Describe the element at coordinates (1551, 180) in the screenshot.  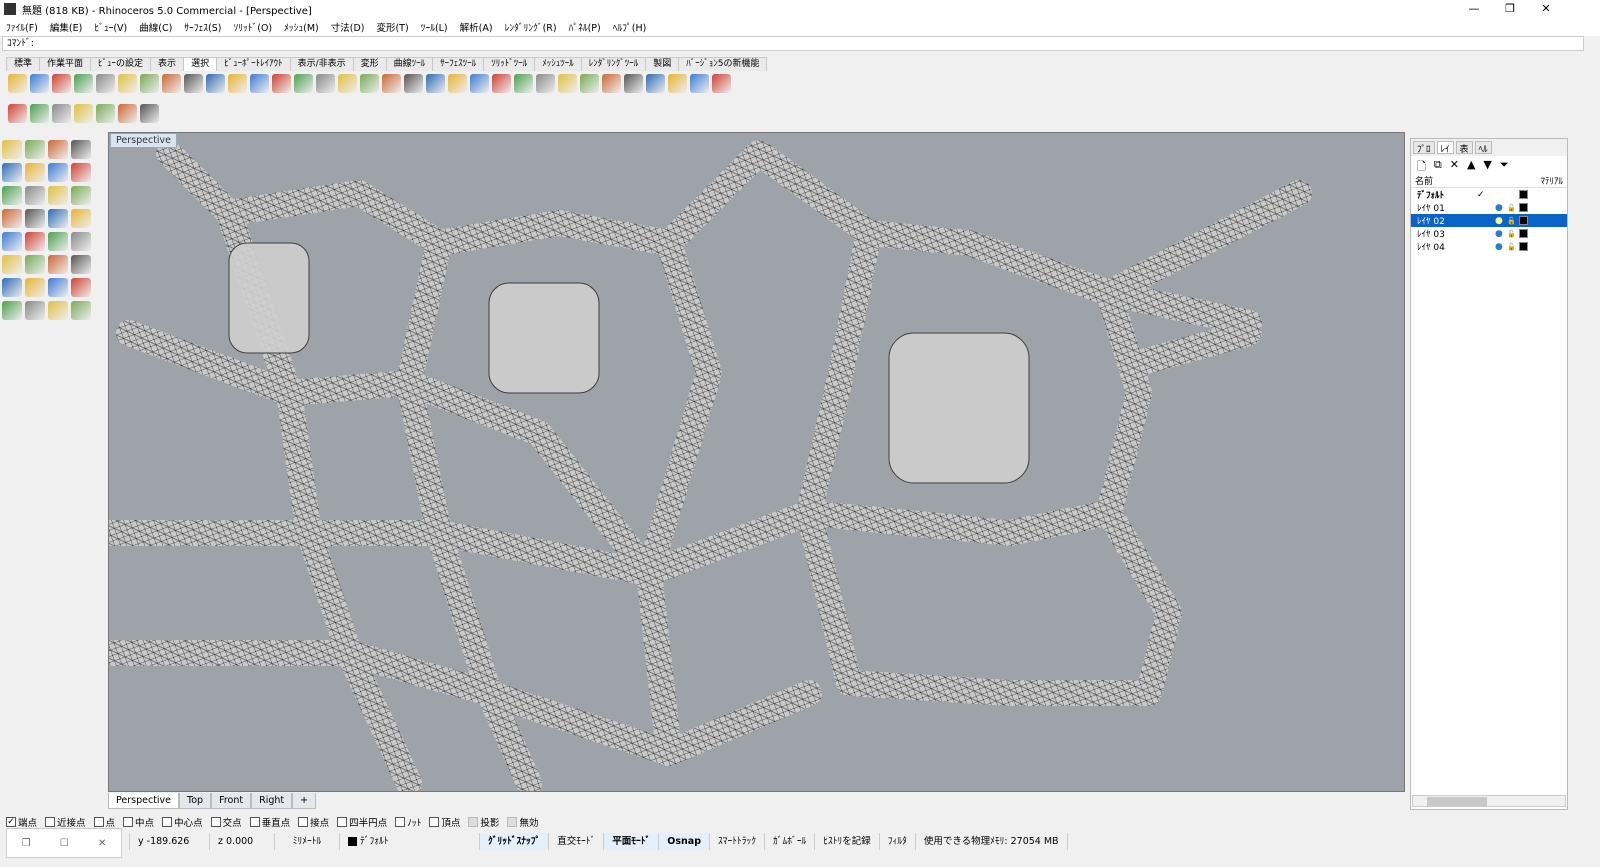
I see `material-column-header: ﾏﾃﾘｱﾙ` at that location.